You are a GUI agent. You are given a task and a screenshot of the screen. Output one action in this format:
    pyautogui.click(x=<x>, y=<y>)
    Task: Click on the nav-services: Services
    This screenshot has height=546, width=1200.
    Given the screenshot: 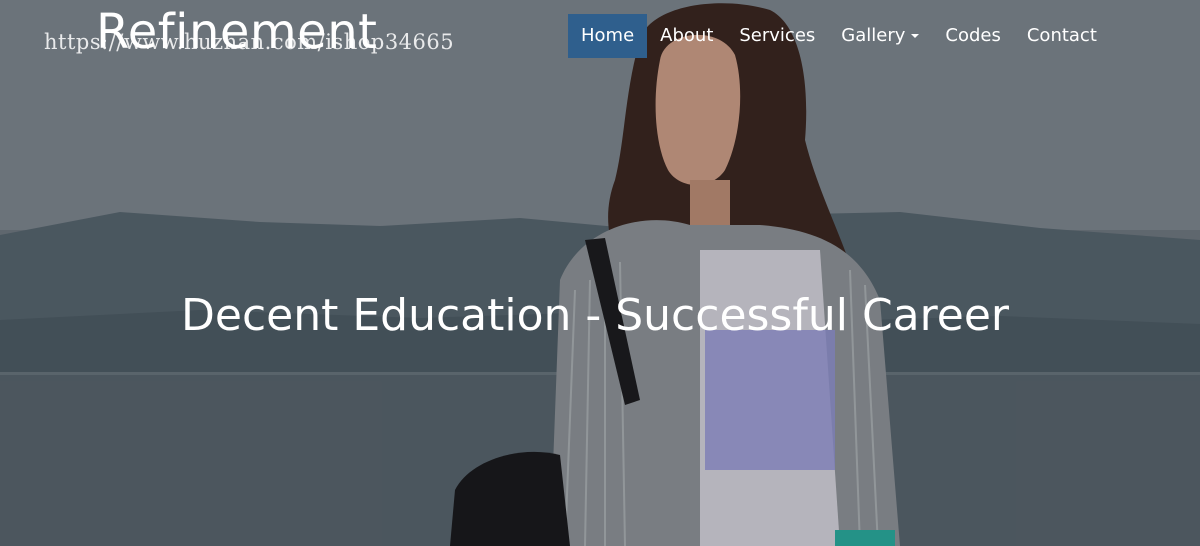 What is the action you would take?
    pyautogui.click(x=777, y=36)
    